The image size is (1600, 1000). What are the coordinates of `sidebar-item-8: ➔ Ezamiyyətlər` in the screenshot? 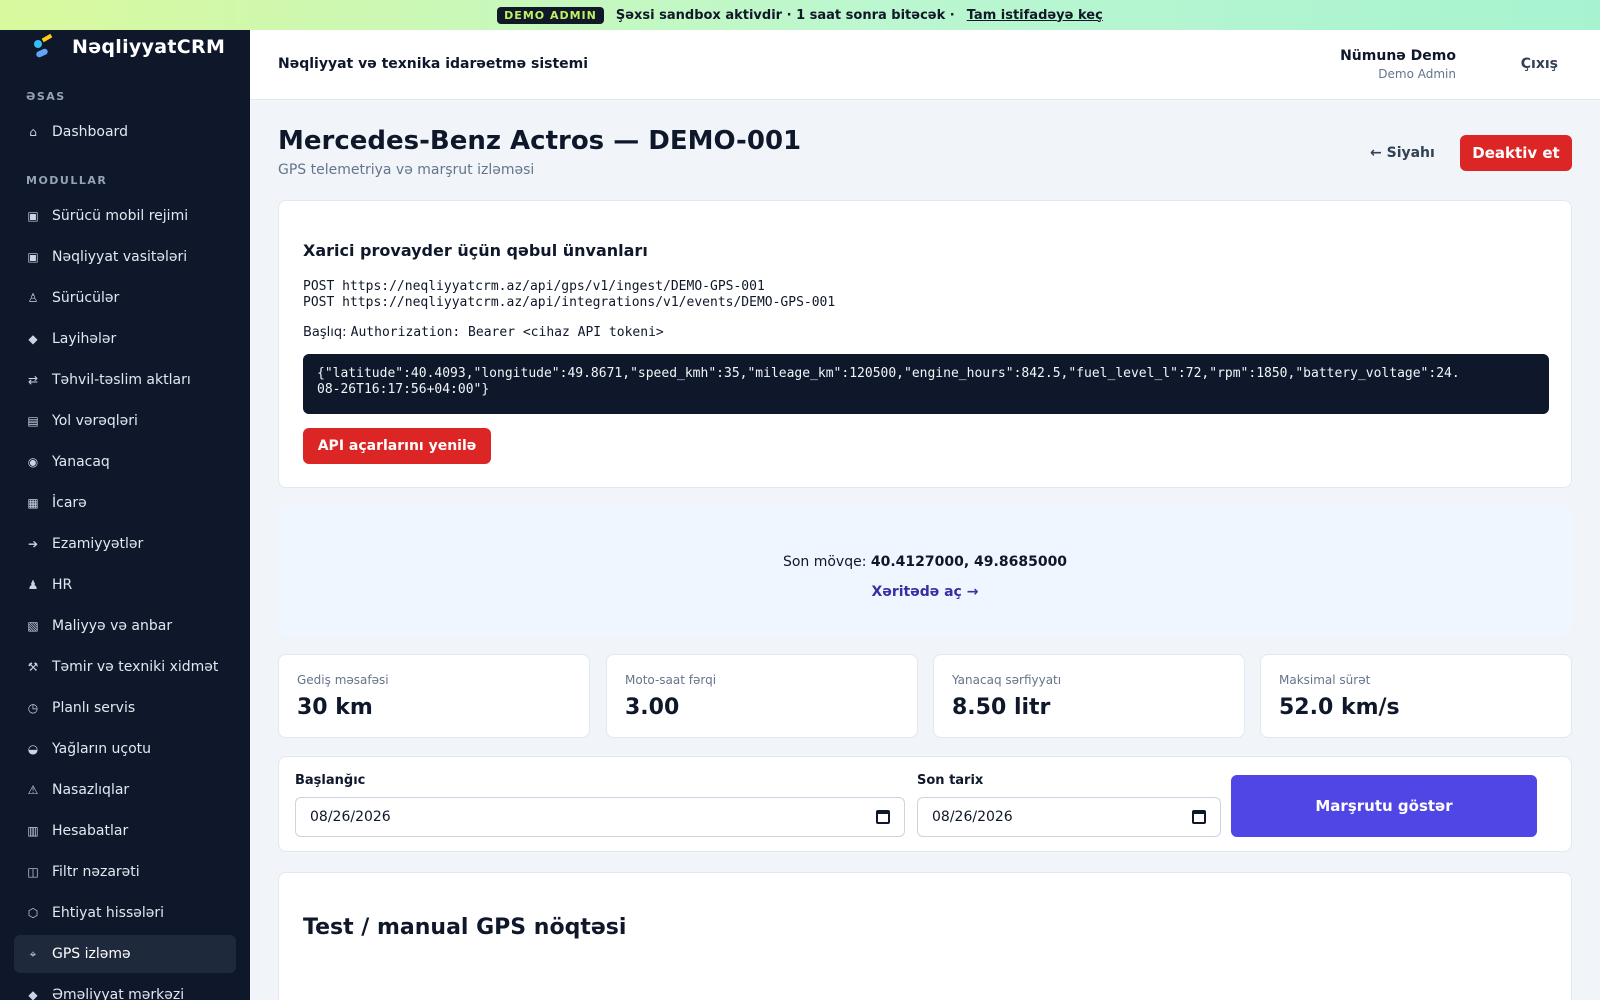 It's located at (125, 544).